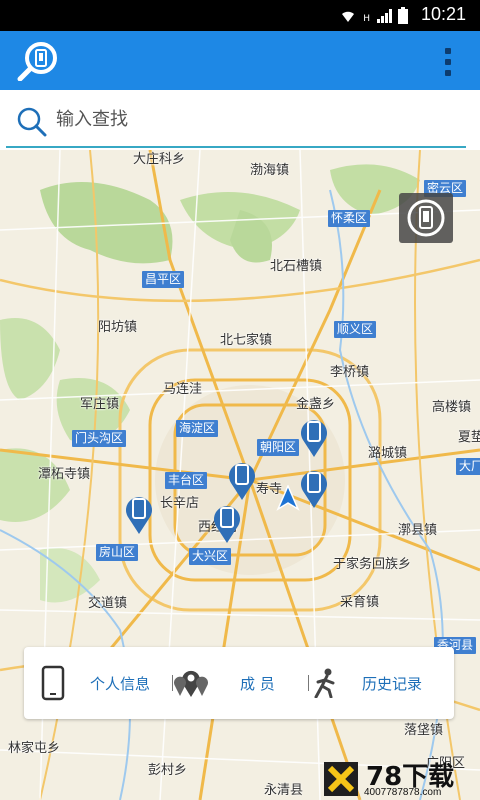 This screenshot has width=480, height=800. Describe the element at coordinates (186, 480) in the screenshot. I see `district-label: 丰台区` at that location.